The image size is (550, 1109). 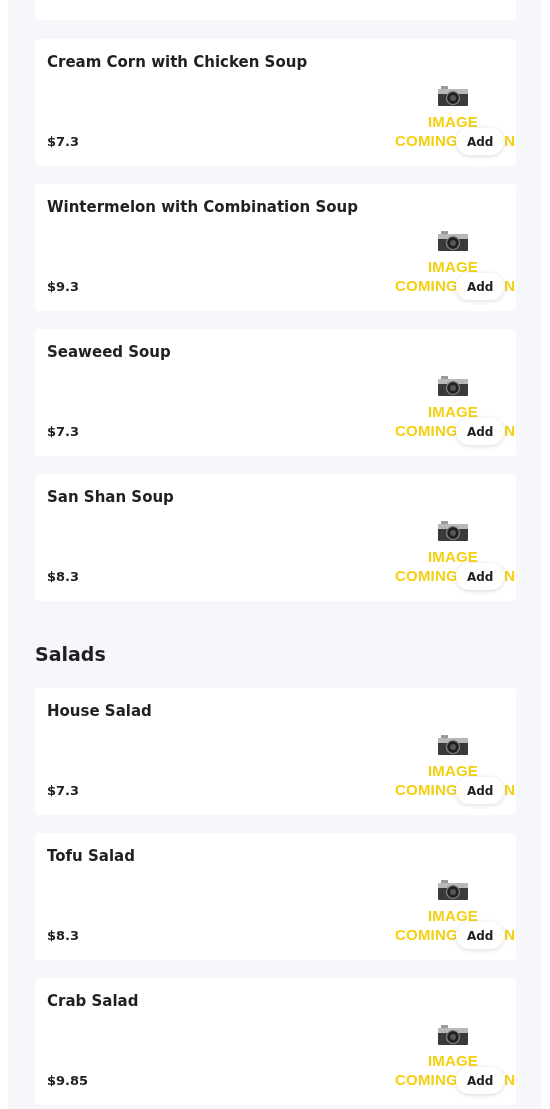 I want to click on item-name: Crab Salad, so click(x=93, y=1001).